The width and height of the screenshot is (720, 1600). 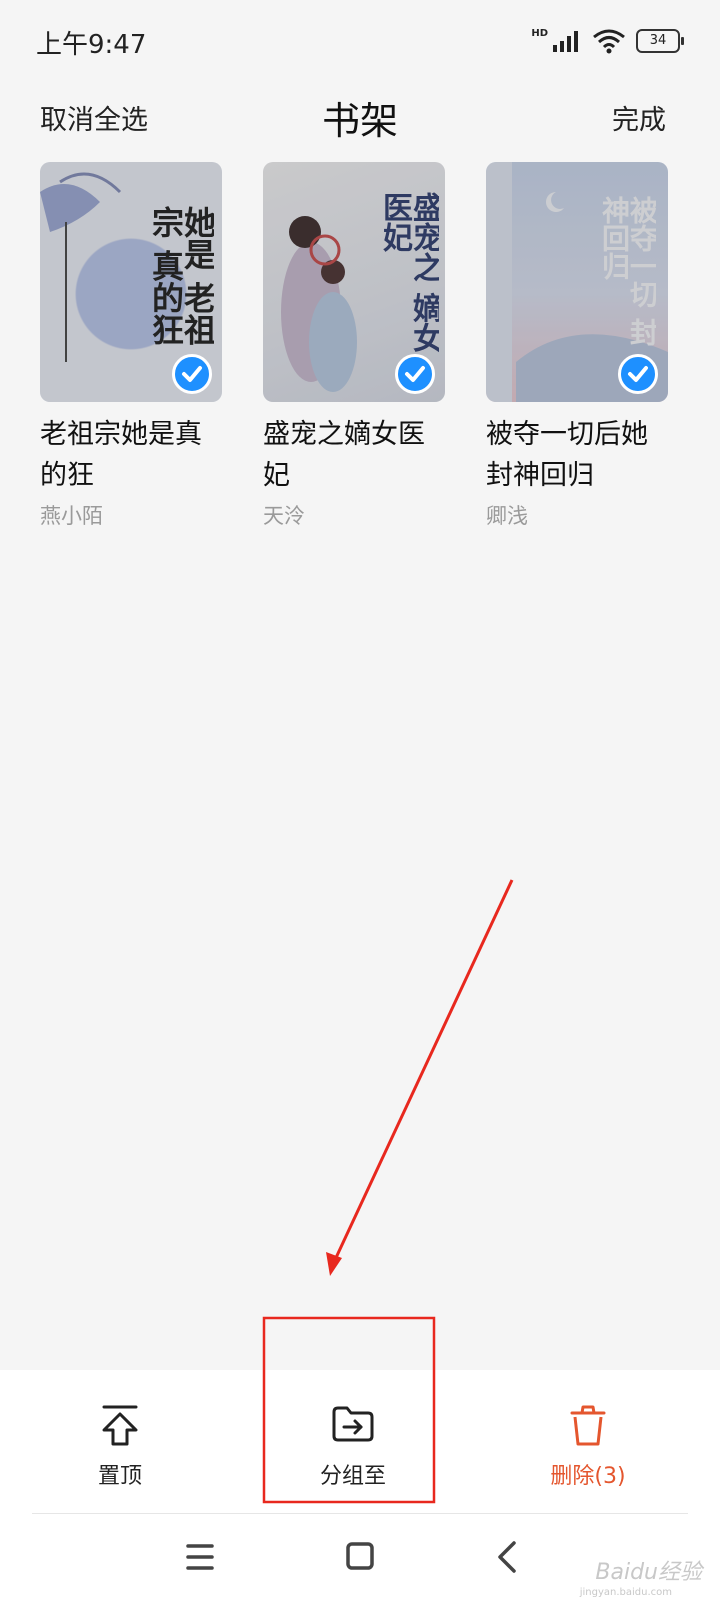 What do you see at coordinates (131, 282) in the screenshot?
I see `book-cover: 她是 老祖宗 真的狂` at bounding box center [131, 282].